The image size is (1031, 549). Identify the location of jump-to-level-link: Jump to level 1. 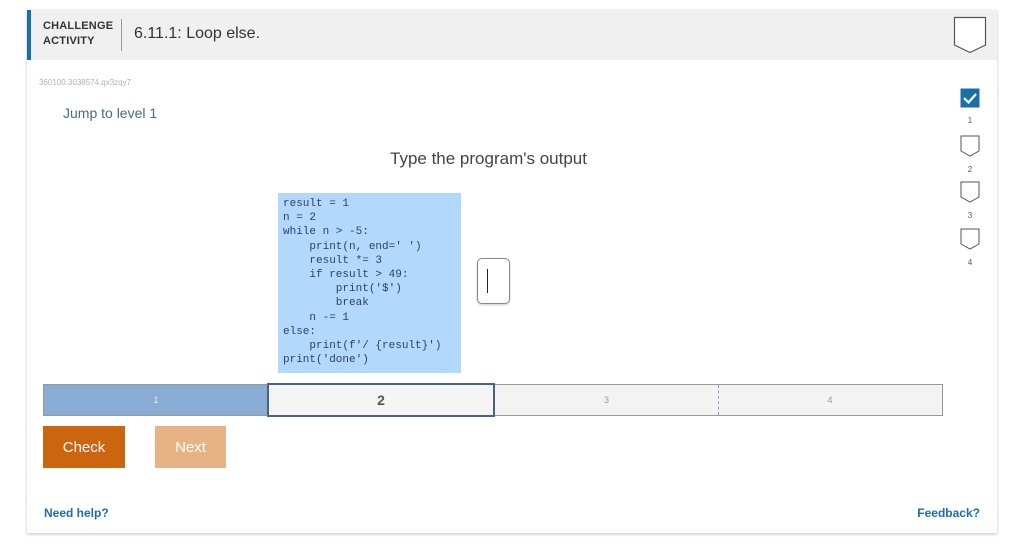
(110, 113).